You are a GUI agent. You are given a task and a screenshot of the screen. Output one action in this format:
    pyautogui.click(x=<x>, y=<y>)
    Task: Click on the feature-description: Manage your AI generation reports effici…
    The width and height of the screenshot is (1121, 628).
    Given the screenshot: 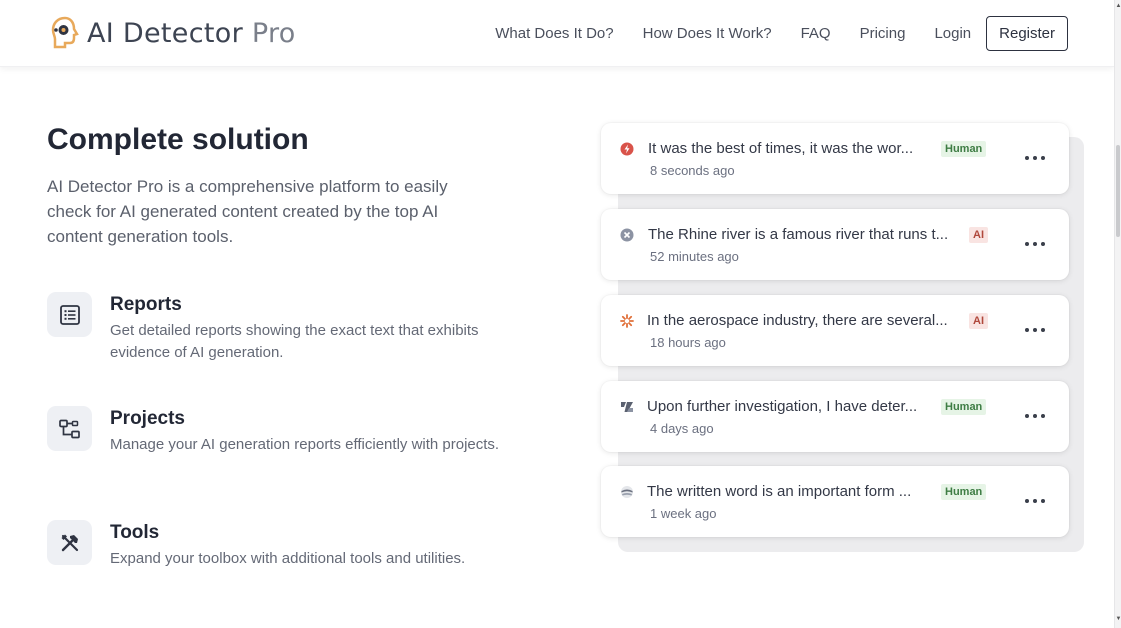 What is the action you would take?
    pyautogui.click(x=305, y=444)
    